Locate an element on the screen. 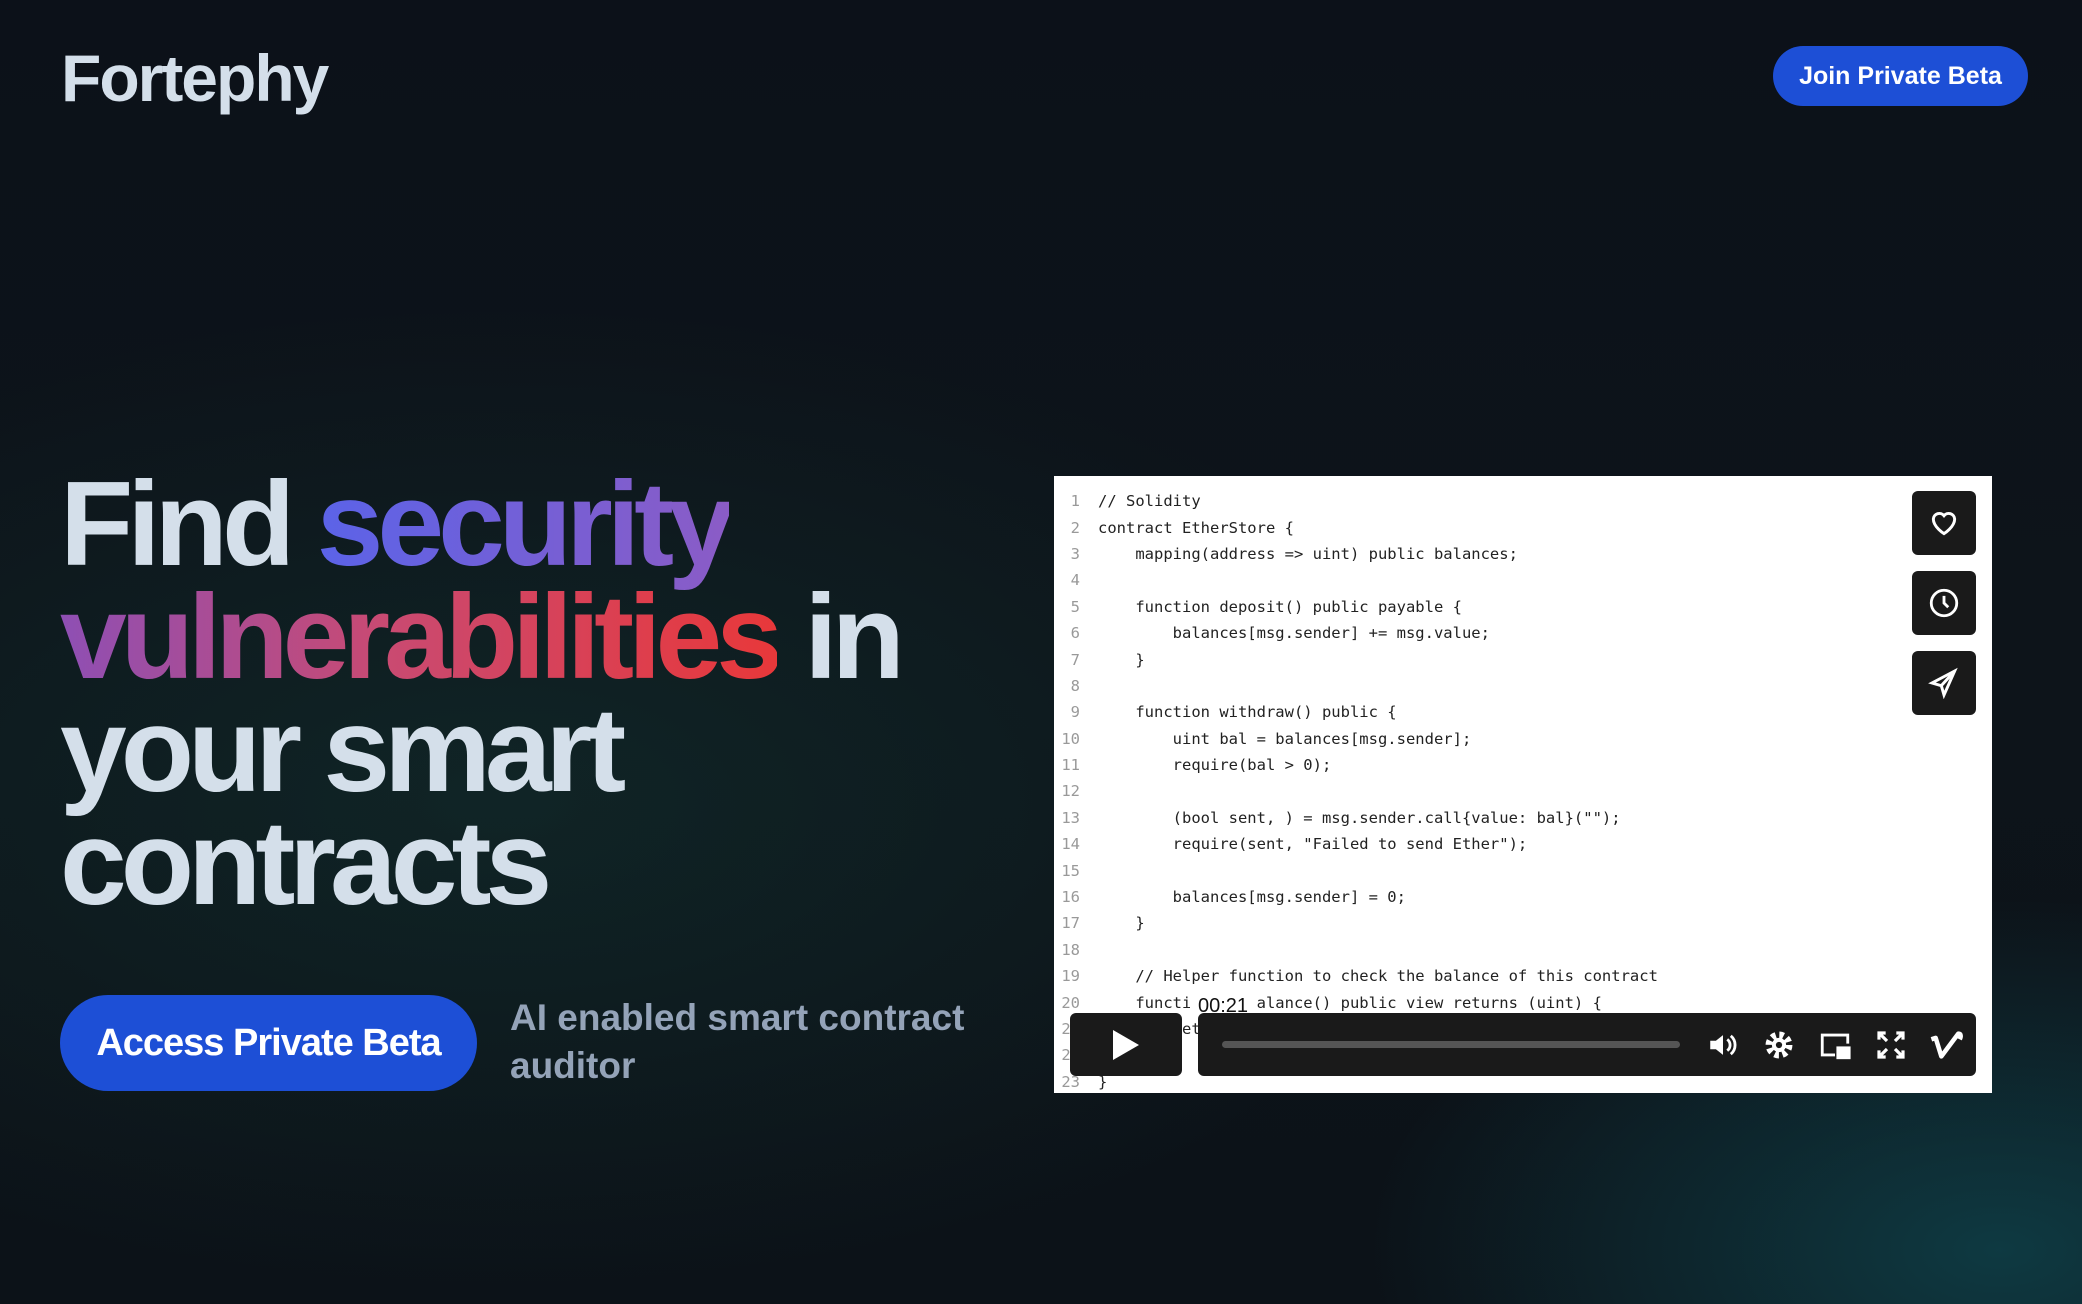 The height and width of the screenshot is (1304, 2082). control-bar is located at coordinates (1587, 1044).